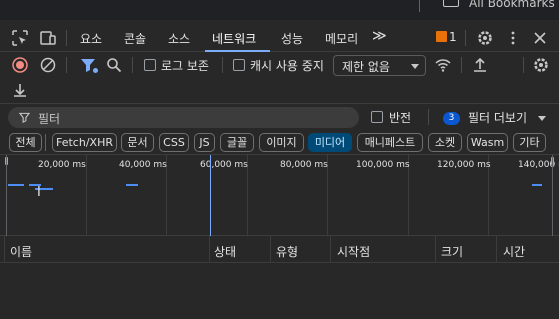 The height and width of the screenshot is (319, 559). Describe the element at coordinates (39, 192) in the screenshot. I see `text-cursor-icon: I` at that location.